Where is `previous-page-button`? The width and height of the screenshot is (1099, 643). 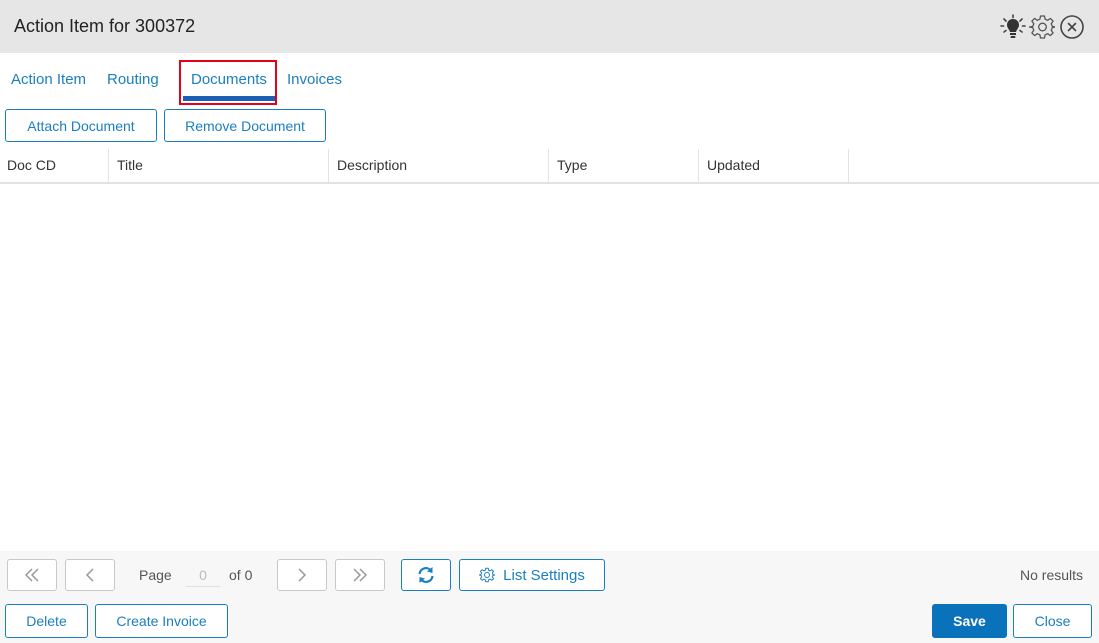 previous-page-button is located at coordinates (90, 575).